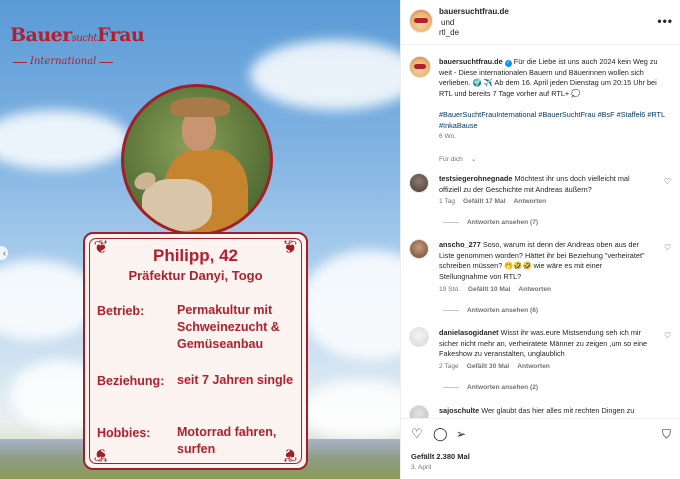  Describe the element at coordinates (440, 456) in the screenshot. I see `likes-count: Gefällt 2.380 Mal` at that location.